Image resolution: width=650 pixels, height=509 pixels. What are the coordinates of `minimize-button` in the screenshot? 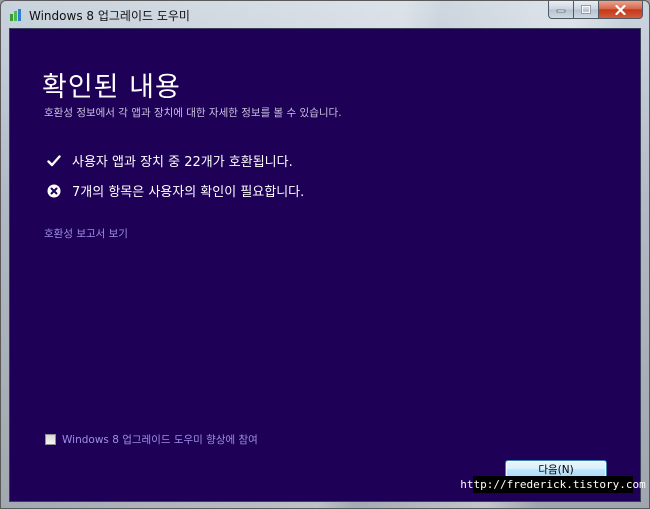 It's located at (561, 10).